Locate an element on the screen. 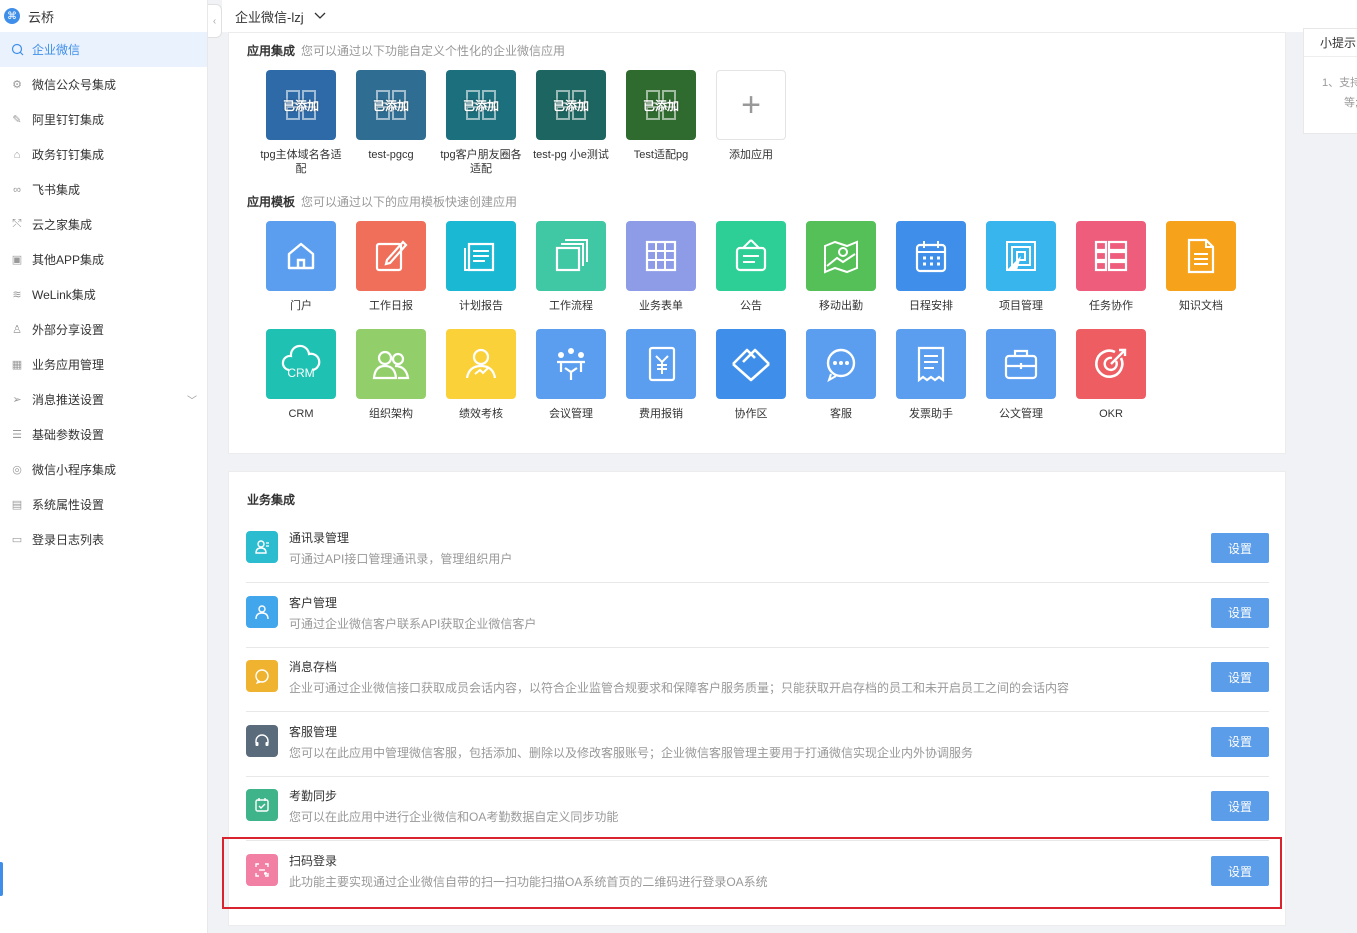 The image size is (1357, 933). template-app: 门户 is located at coordinates (301, 267).